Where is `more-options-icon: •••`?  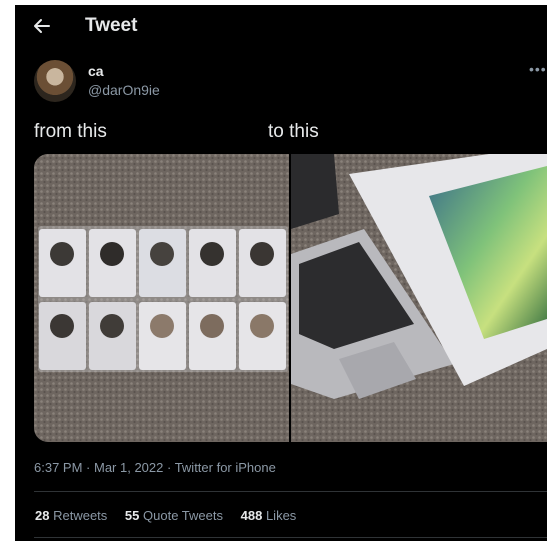
more-options-icon: ••• is located at coordinates (538, 69).